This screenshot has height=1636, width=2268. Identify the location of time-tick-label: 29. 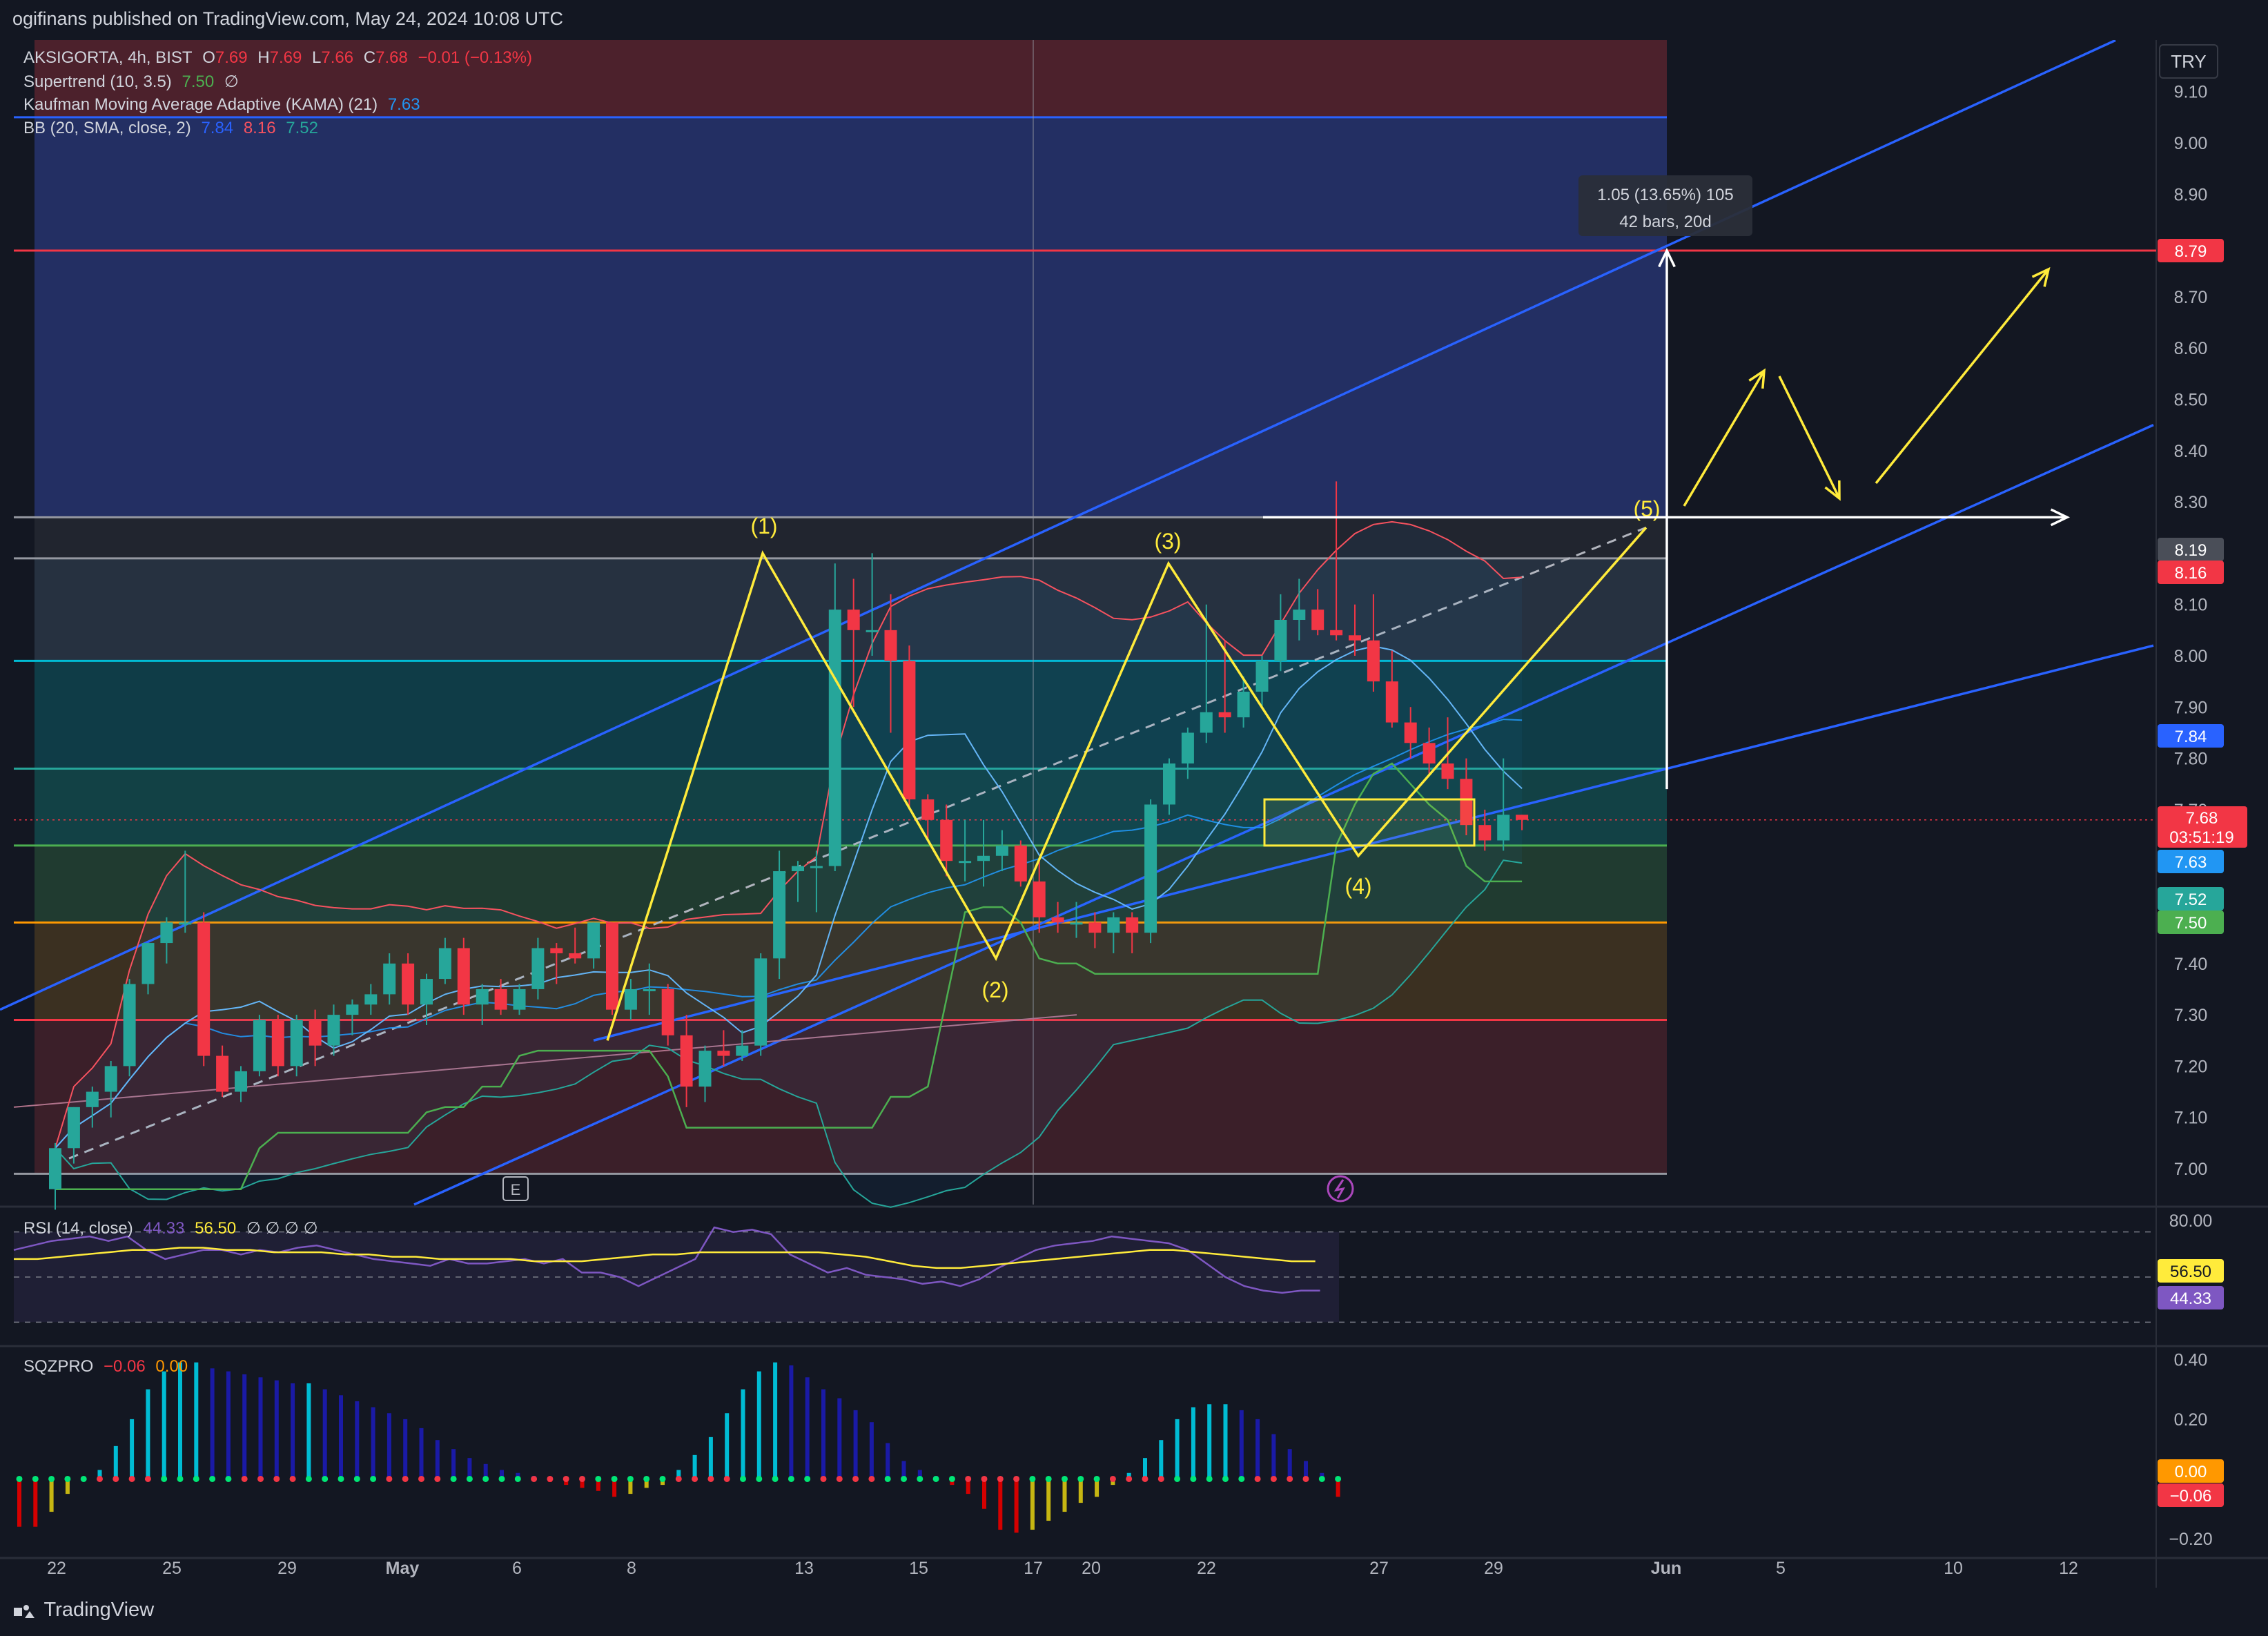
(1493, 1568).